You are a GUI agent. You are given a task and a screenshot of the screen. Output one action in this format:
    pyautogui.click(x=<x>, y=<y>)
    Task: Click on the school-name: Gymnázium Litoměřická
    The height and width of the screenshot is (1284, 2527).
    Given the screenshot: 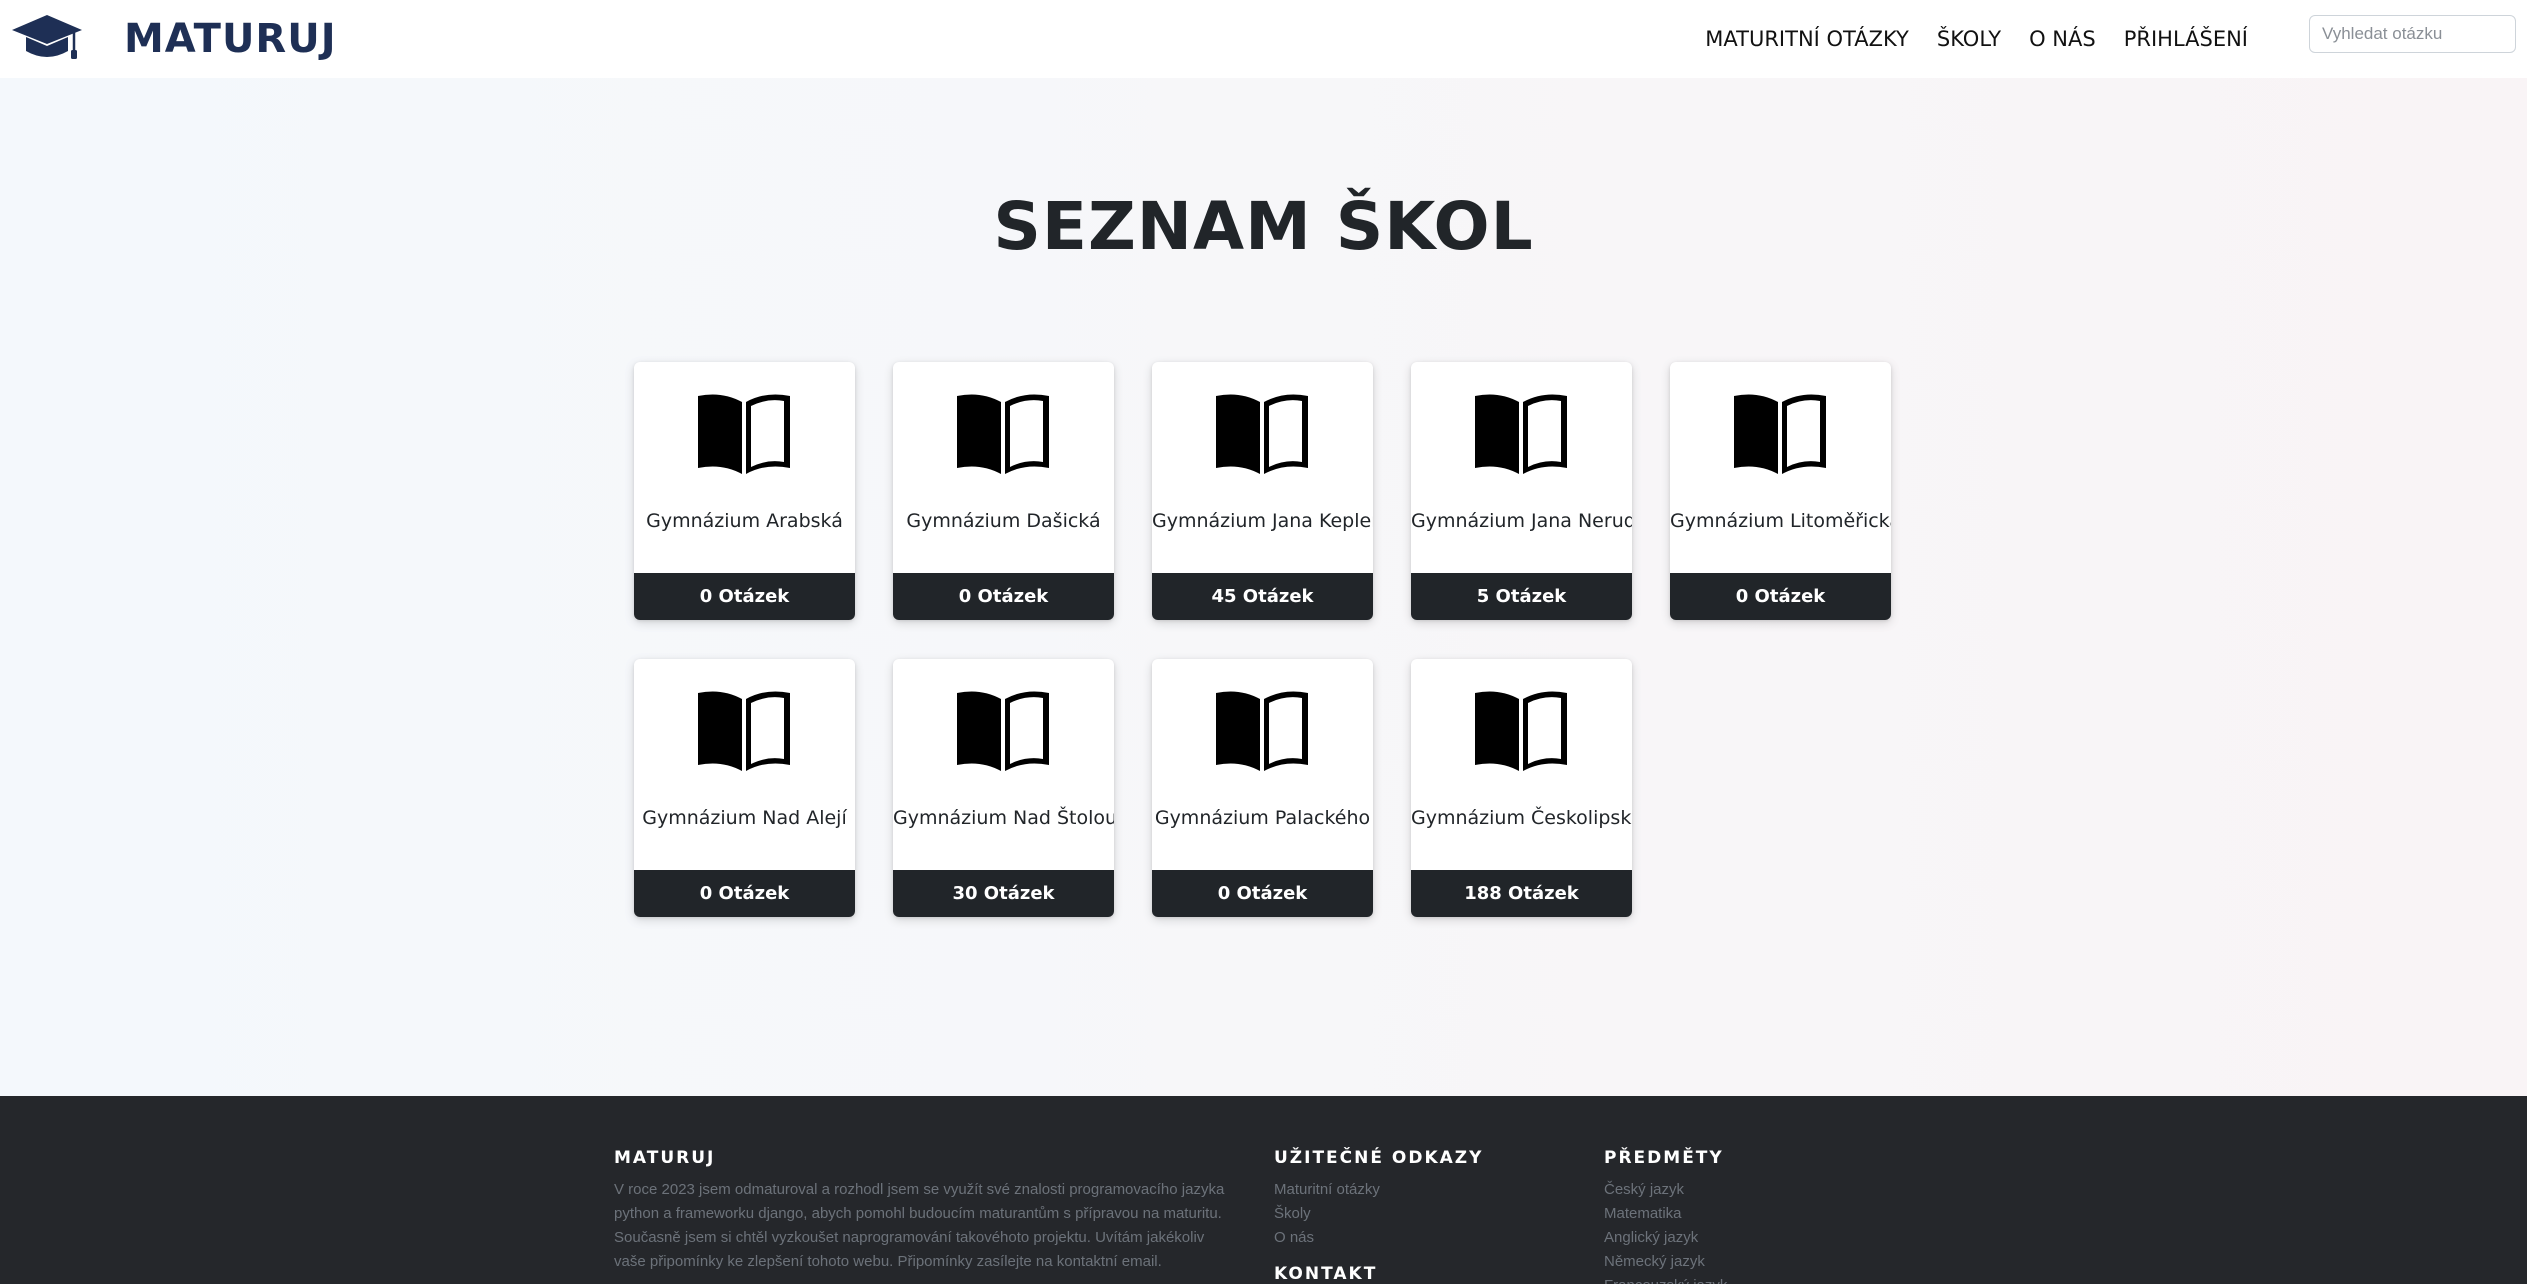 What is the action you would take?
    pyautogui.click(x=1780, y=521)
    